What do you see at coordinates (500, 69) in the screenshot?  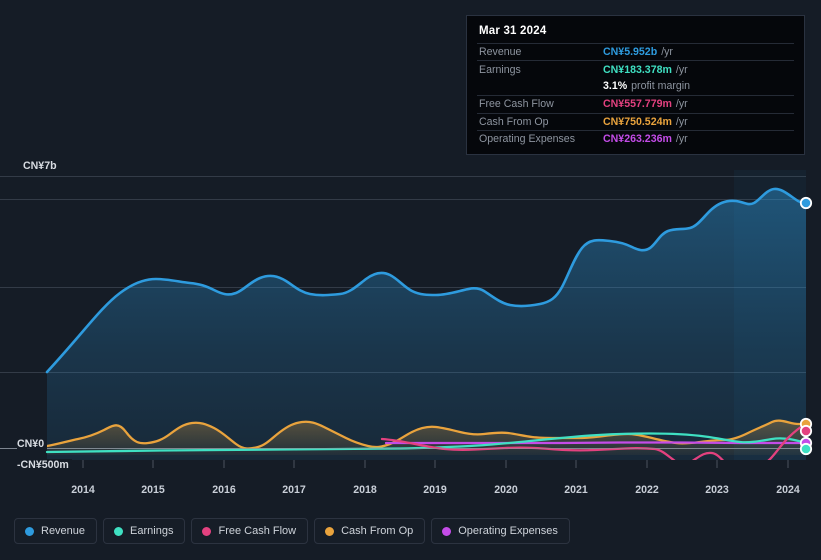 I see `tooltip-label-earnings: Earnings` at bounding box center [500, 69].